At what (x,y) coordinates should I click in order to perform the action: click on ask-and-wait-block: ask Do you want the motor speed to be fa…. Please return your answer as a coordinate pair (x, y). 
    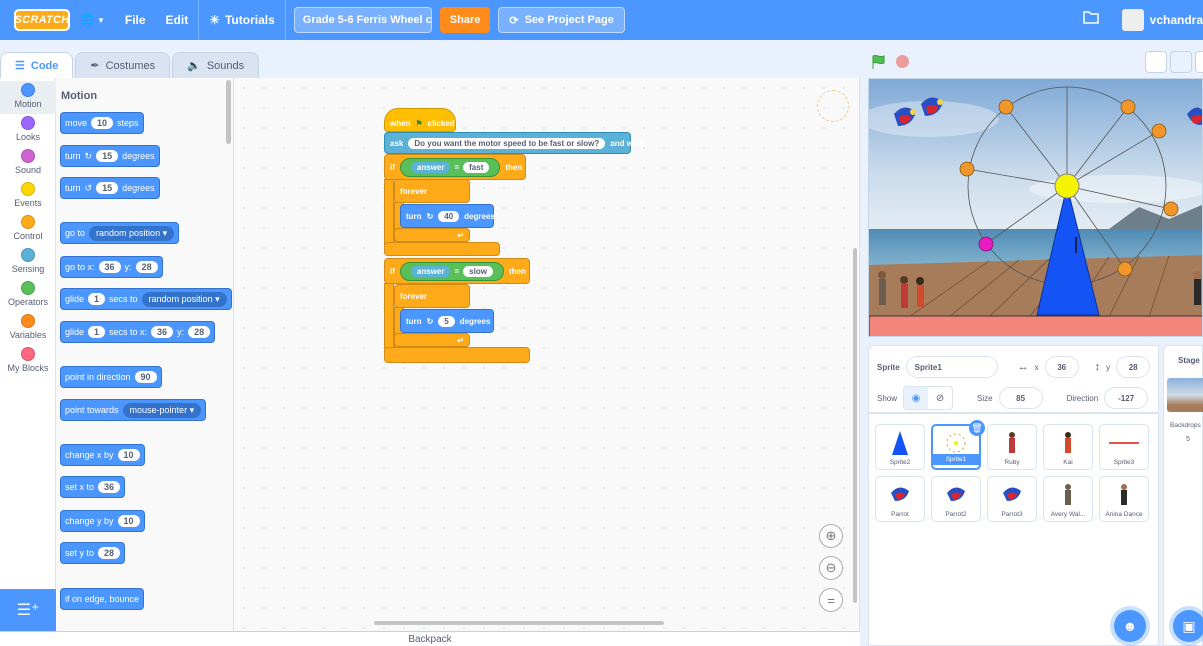
    Looking at the image, I should click on (513, 143).